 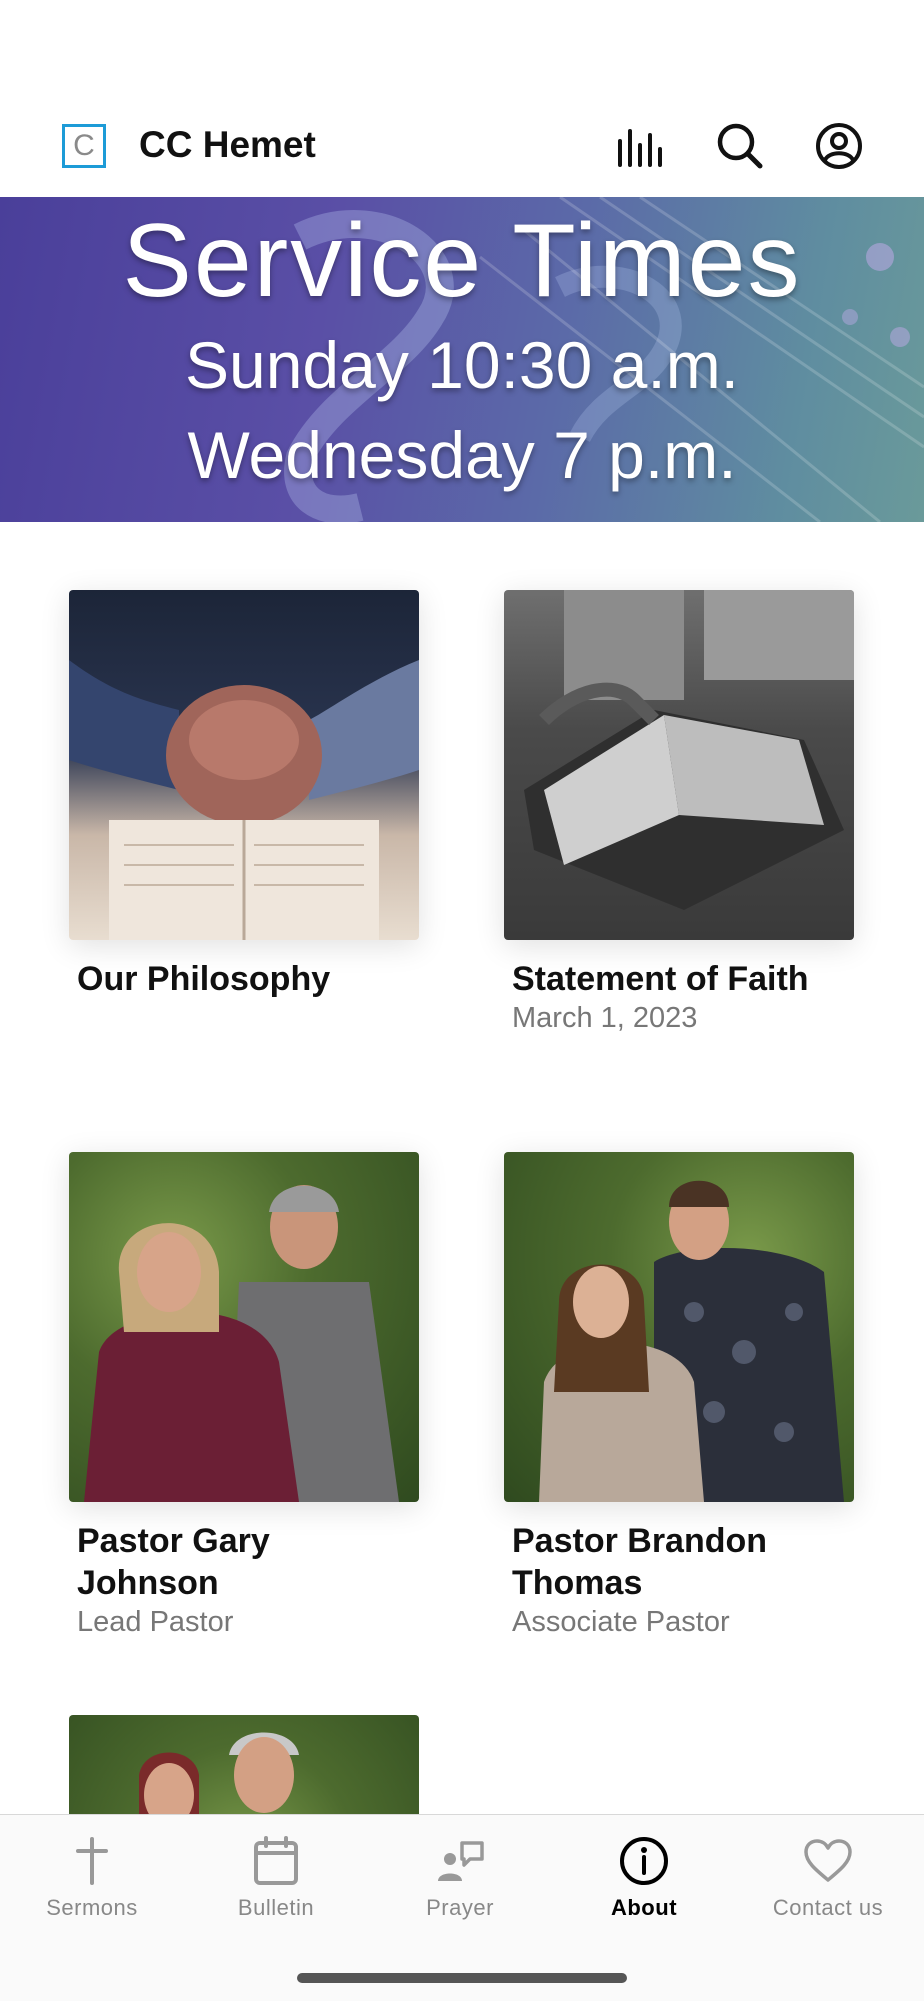 I want to click on tab-prayer: Prayer, so click(x=460, y=1880).